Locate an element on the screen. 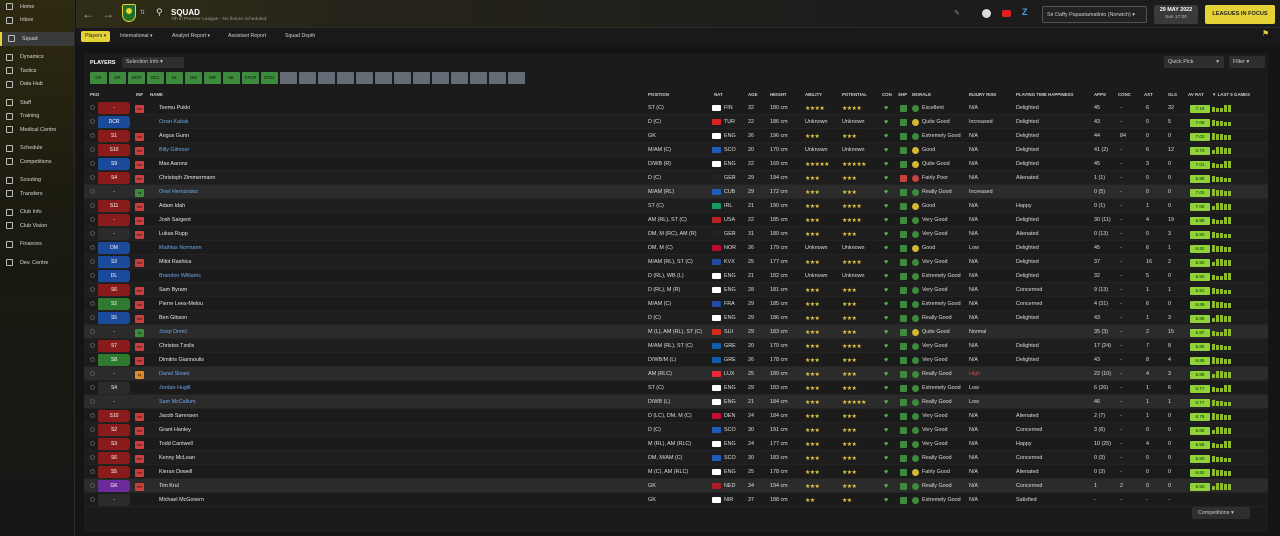  col-morale: MORALE is located at coordinates (921, 94).